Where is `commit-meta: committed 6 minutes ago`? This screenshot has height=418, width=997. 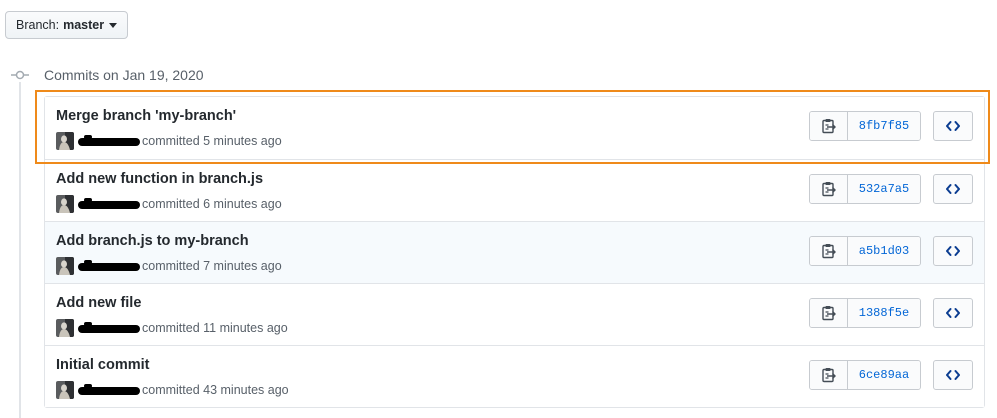
commit-meta: committed 6 minutes ago is located at coordinates (169, 204).